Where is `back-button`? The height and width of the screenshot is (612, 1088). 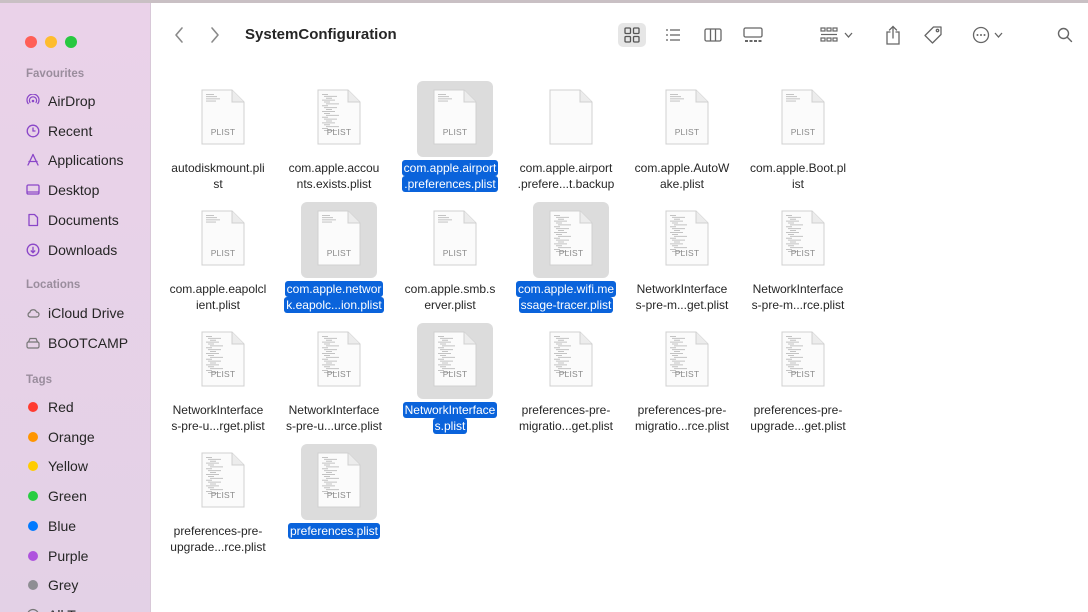 back-button is located at coordinates (179, 35).